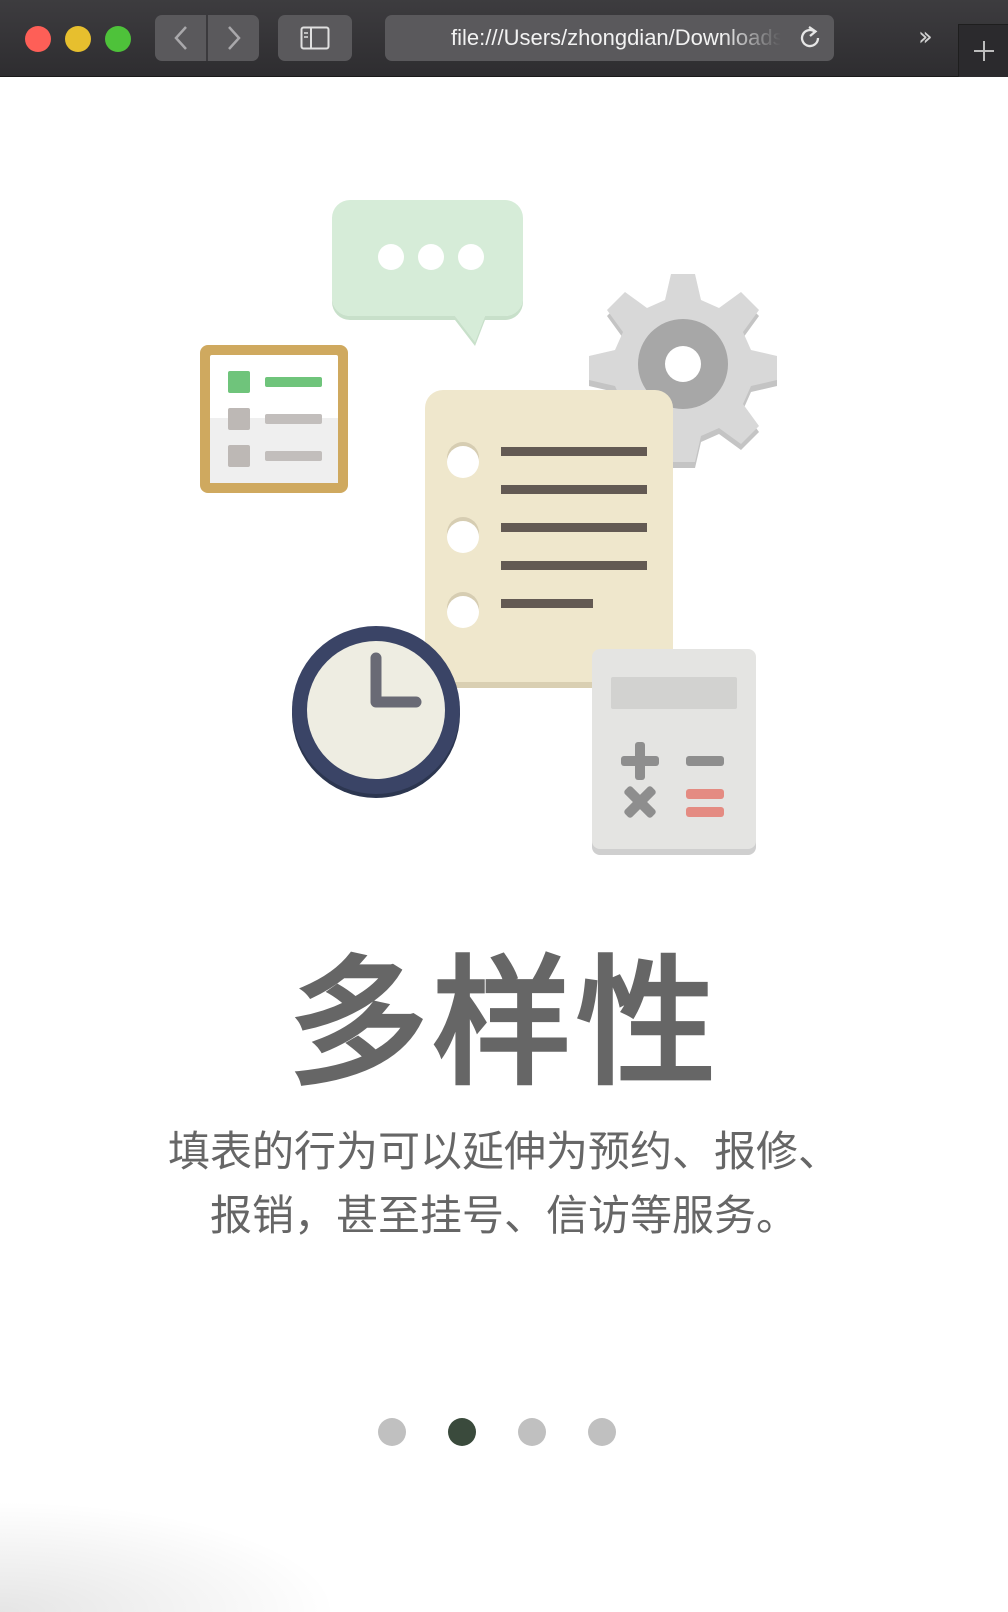  What do you see at coordinates (810, 38) in the screenshot?
I see `reload-icon` at bounding box center [810, 38].